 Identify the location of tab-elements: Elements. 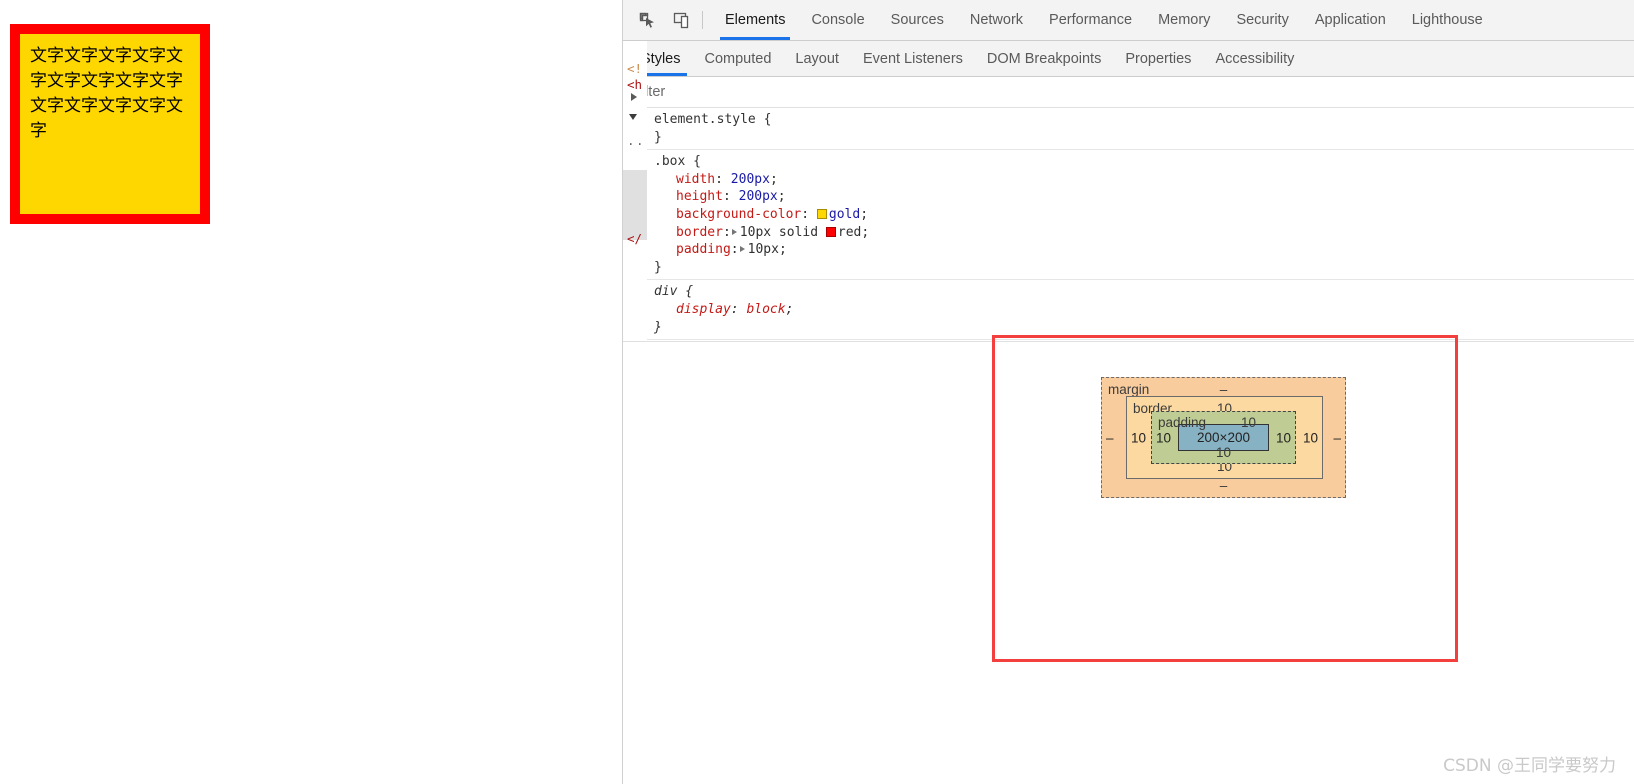
(755, 20).